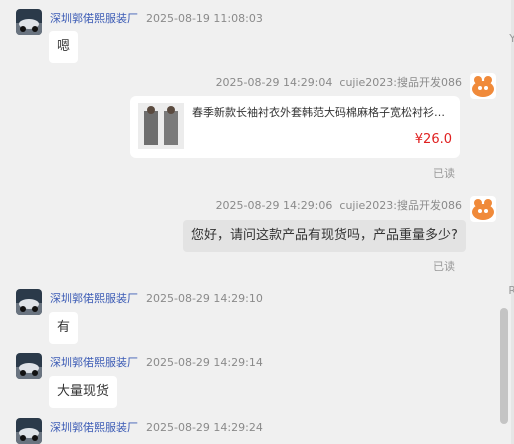 This screenshot has height=444, width=514. What do you see at coordinates (511, 38) in the screenshot?
I see `edge-mark: Y` at bounding box center [511, 38].